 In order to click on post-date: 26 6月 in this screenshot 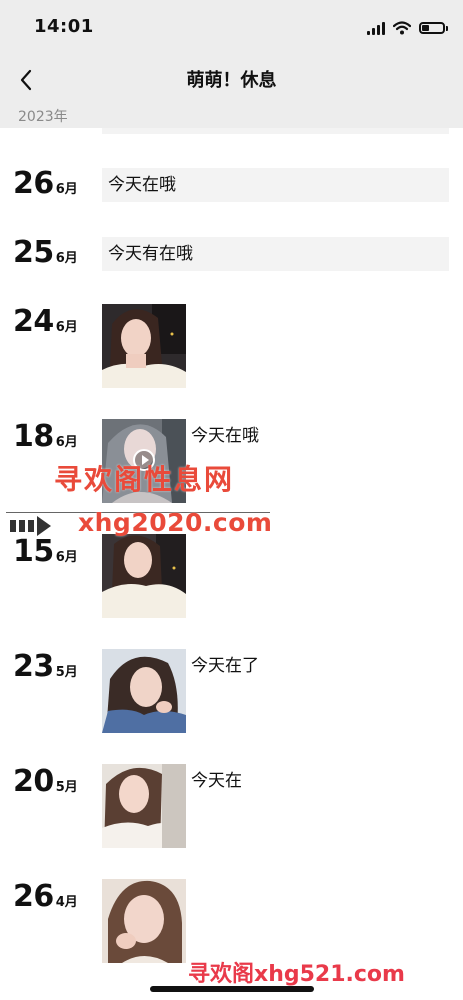, I will do `click(45, 183)`.